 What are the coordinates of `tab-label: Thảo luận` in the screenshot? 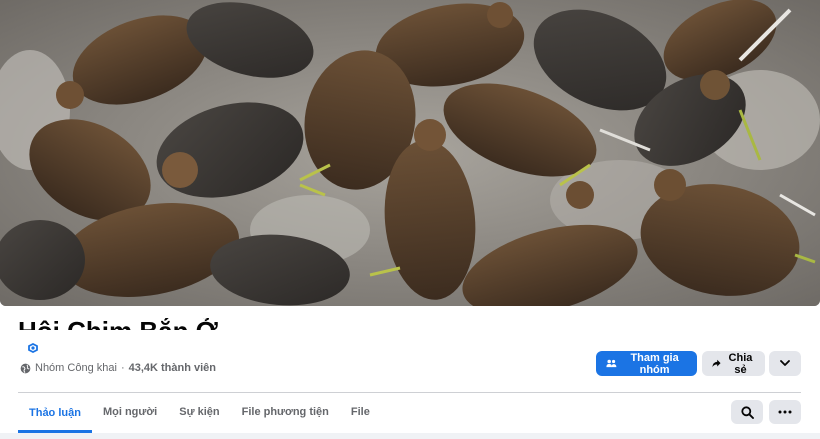 It's located at (55, 413).